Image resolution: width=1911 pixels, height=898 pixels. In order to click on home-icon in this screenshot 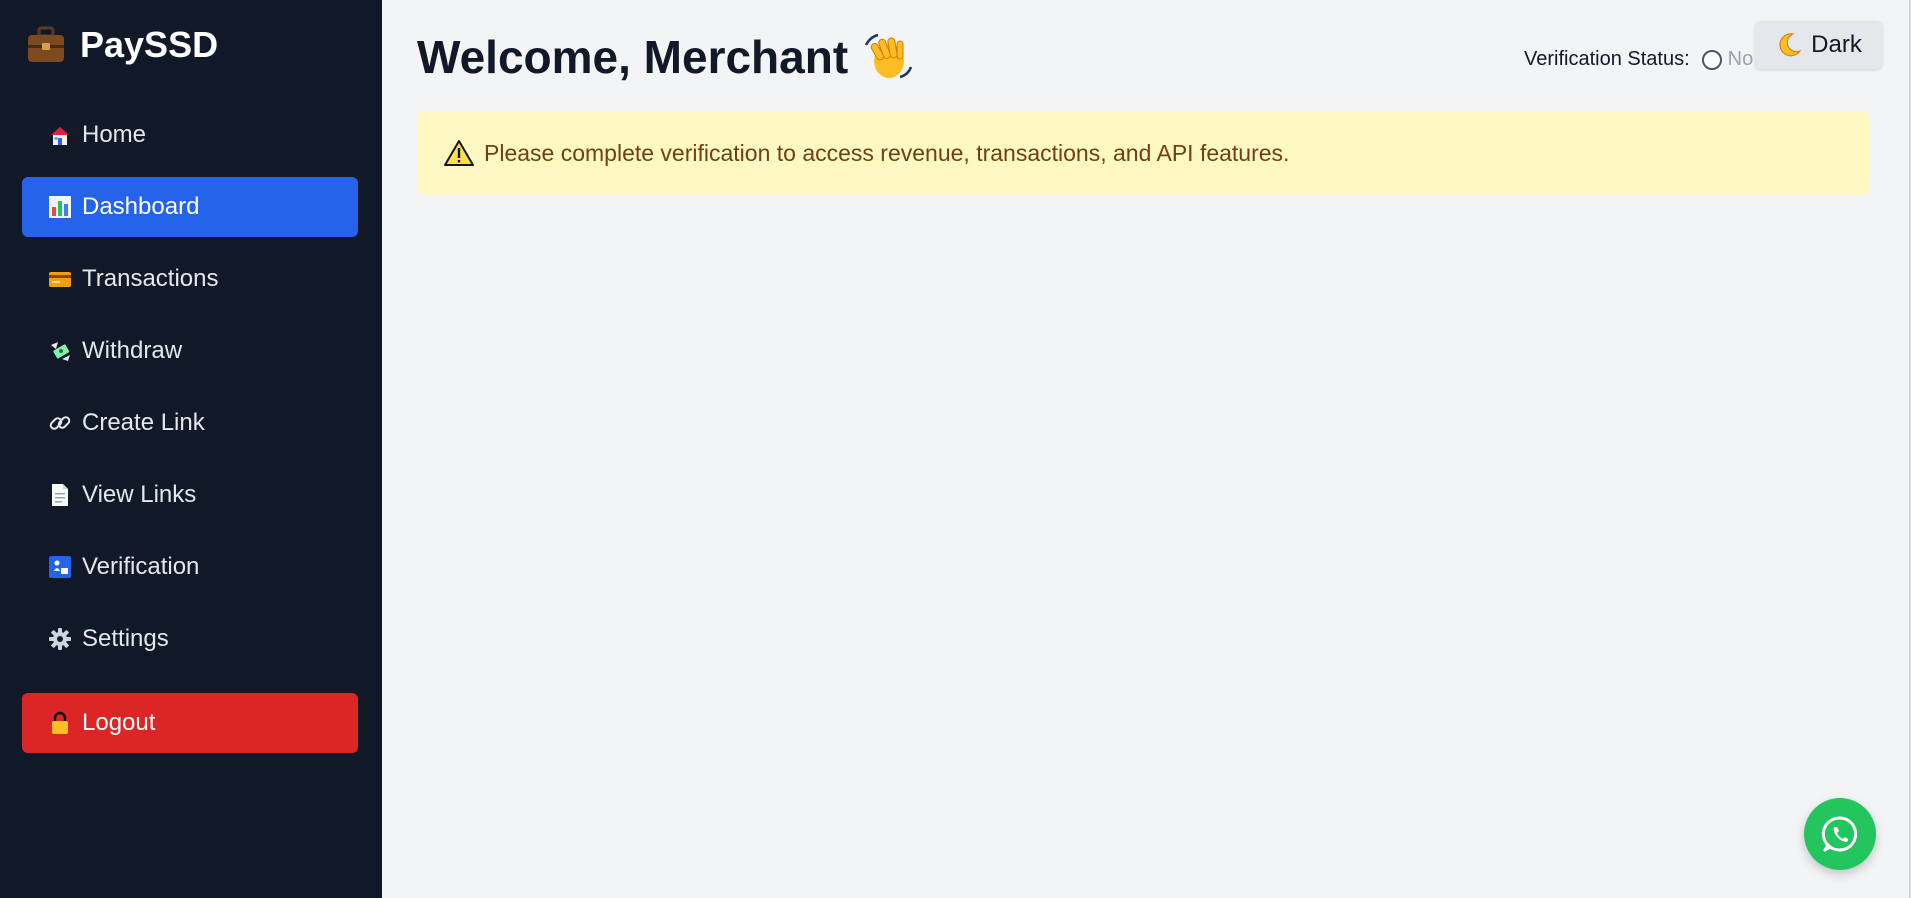, I will do `click(60, 135)`.